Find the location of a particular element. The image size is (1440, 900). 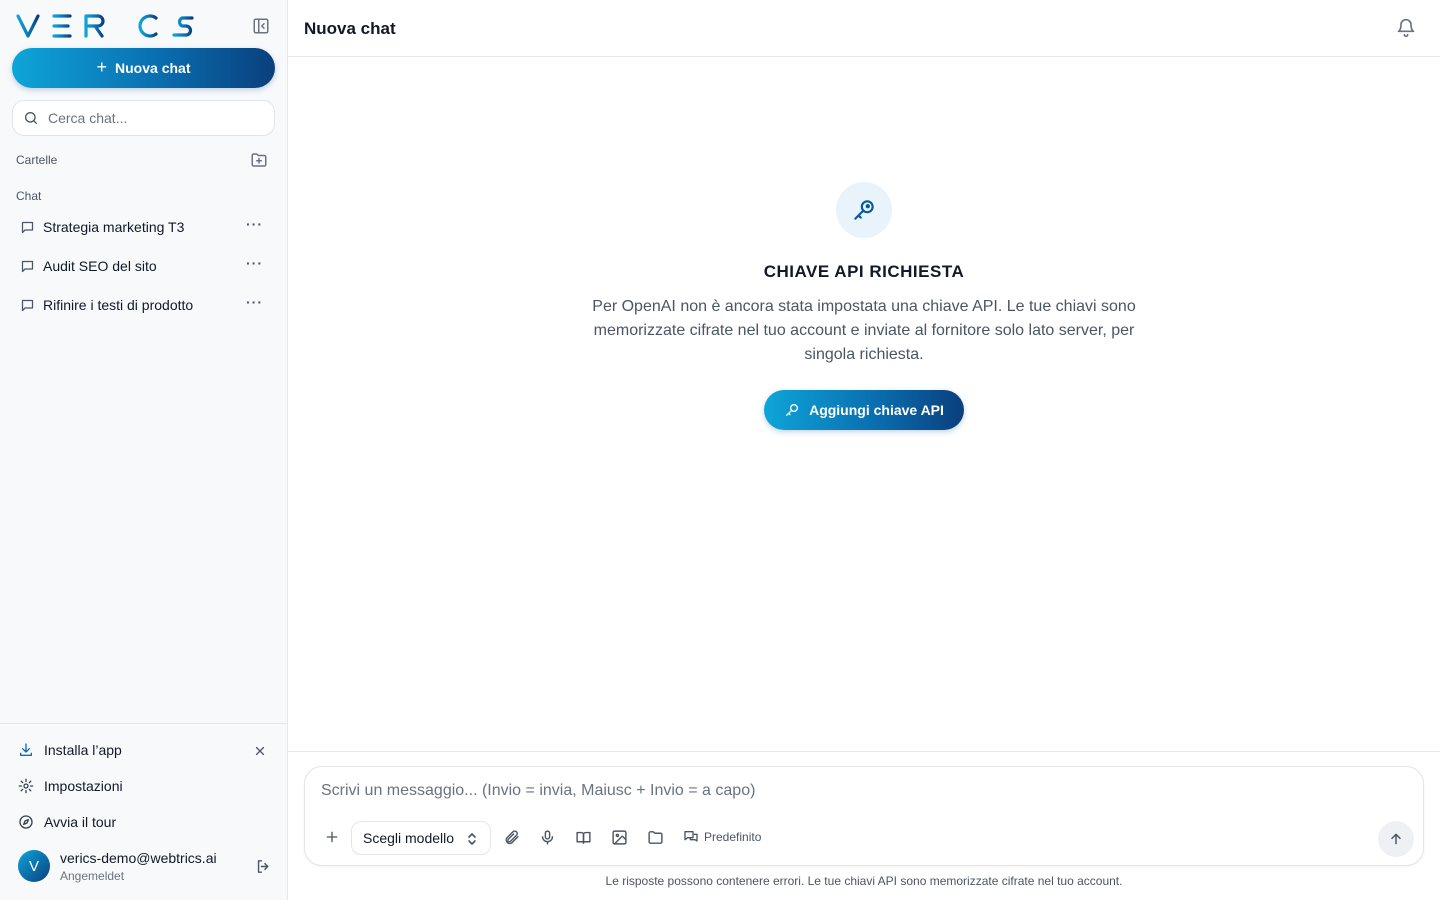

chat-list-item: Audit SEO del sito ··· is located at coordinates (143, 266).